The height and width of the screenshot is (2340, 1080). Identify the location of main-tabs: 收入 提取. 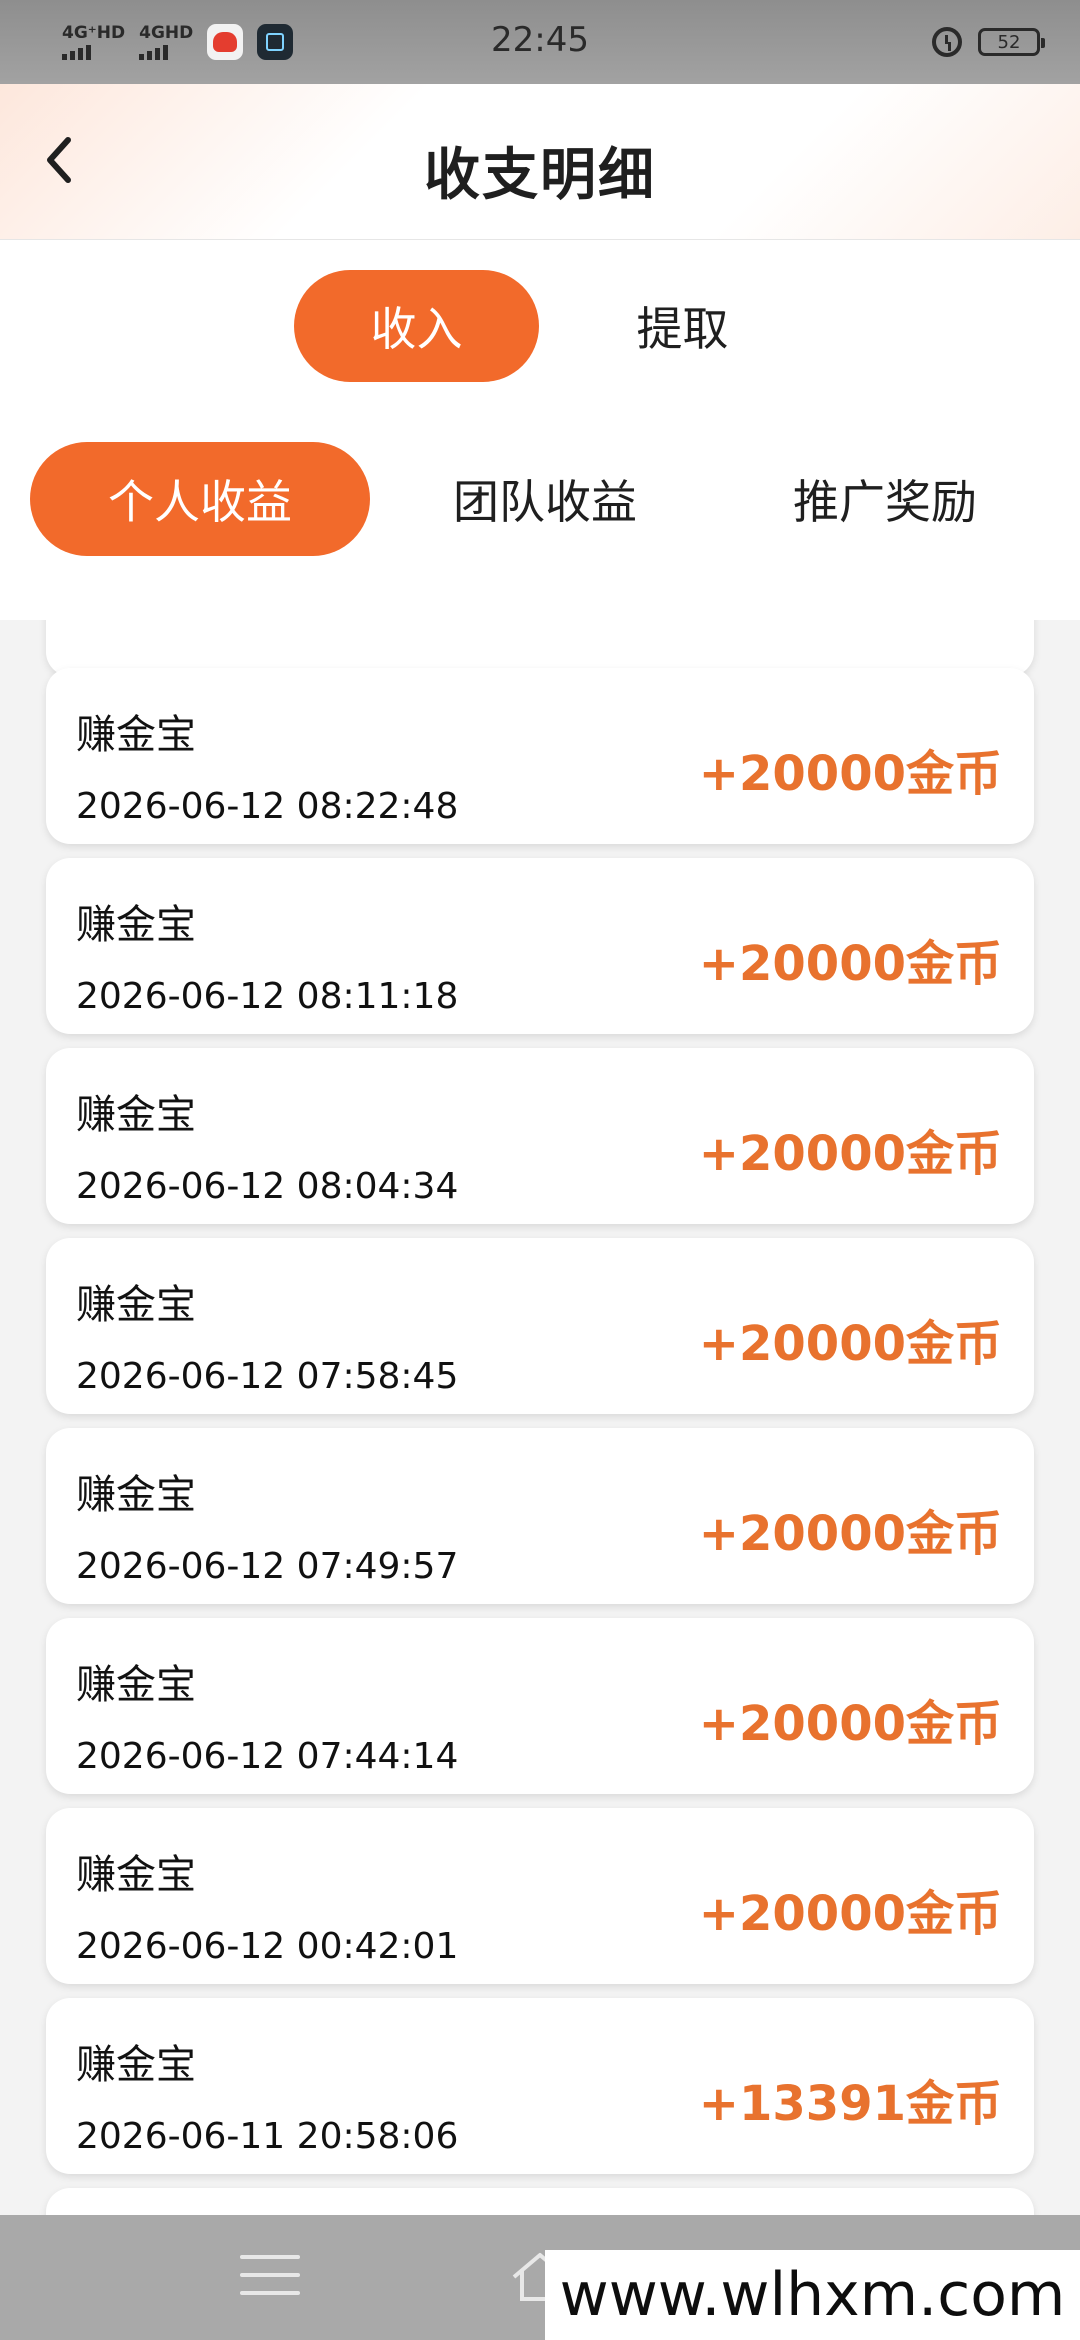
(540, 340).